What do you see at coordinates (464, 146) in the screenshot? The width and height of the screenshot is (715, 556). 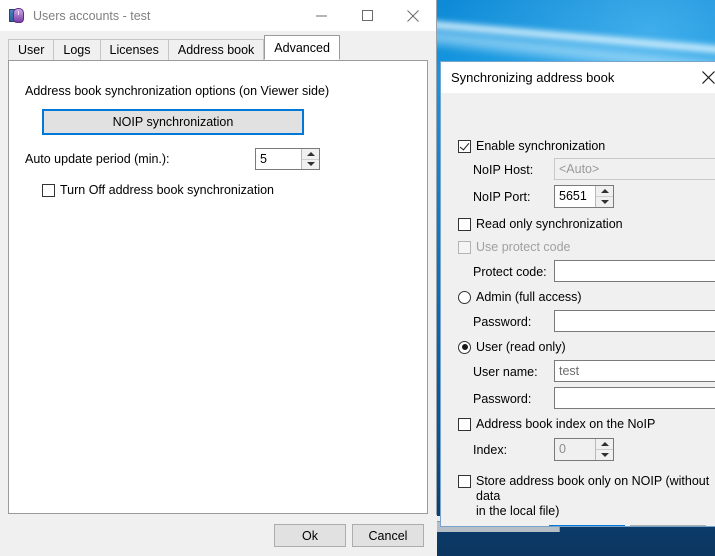 I see `enable-synchronization-checkbox` at bounding box center [464, 146].